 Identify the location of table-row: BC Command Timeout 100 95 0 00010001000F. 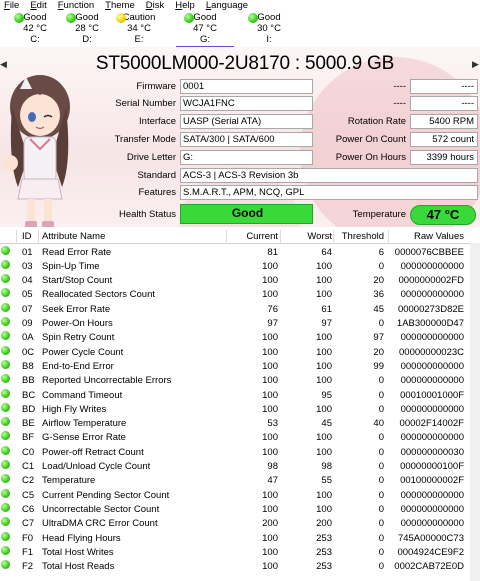
(240, 395).